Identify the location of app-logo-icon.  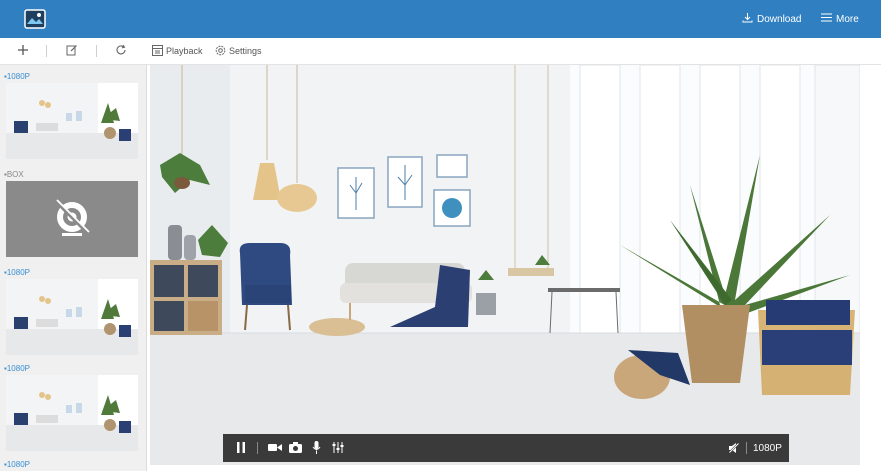
(35, 19).